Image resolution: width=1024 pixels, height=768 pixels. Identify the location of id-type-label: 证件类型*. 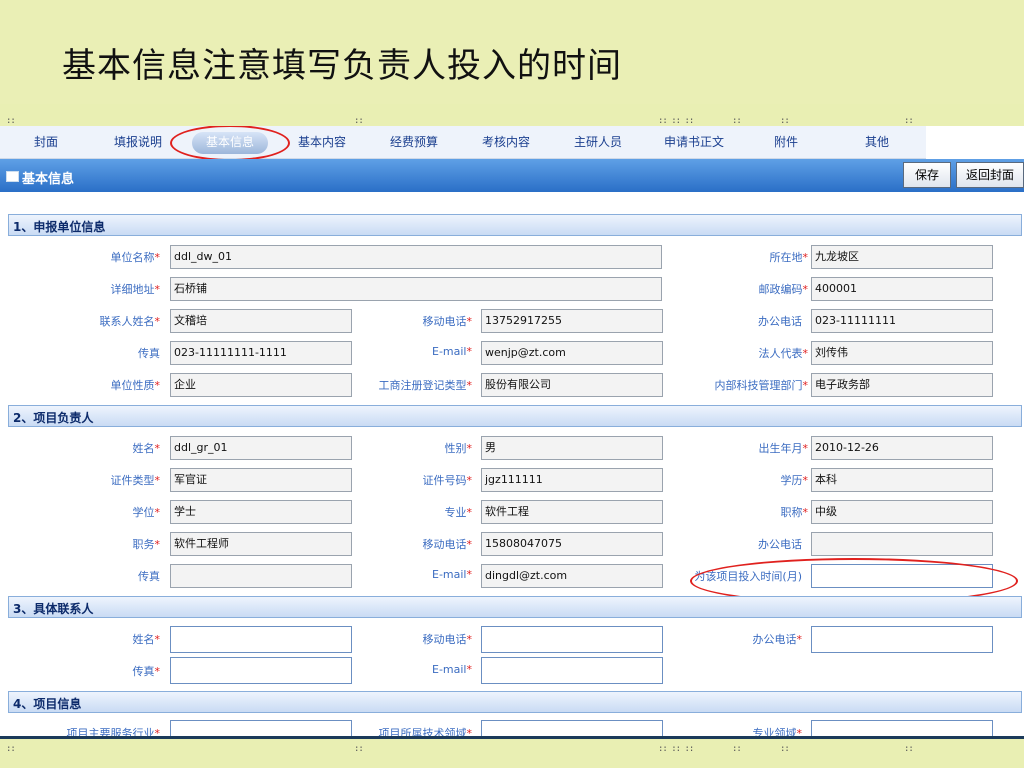
(135, 480).